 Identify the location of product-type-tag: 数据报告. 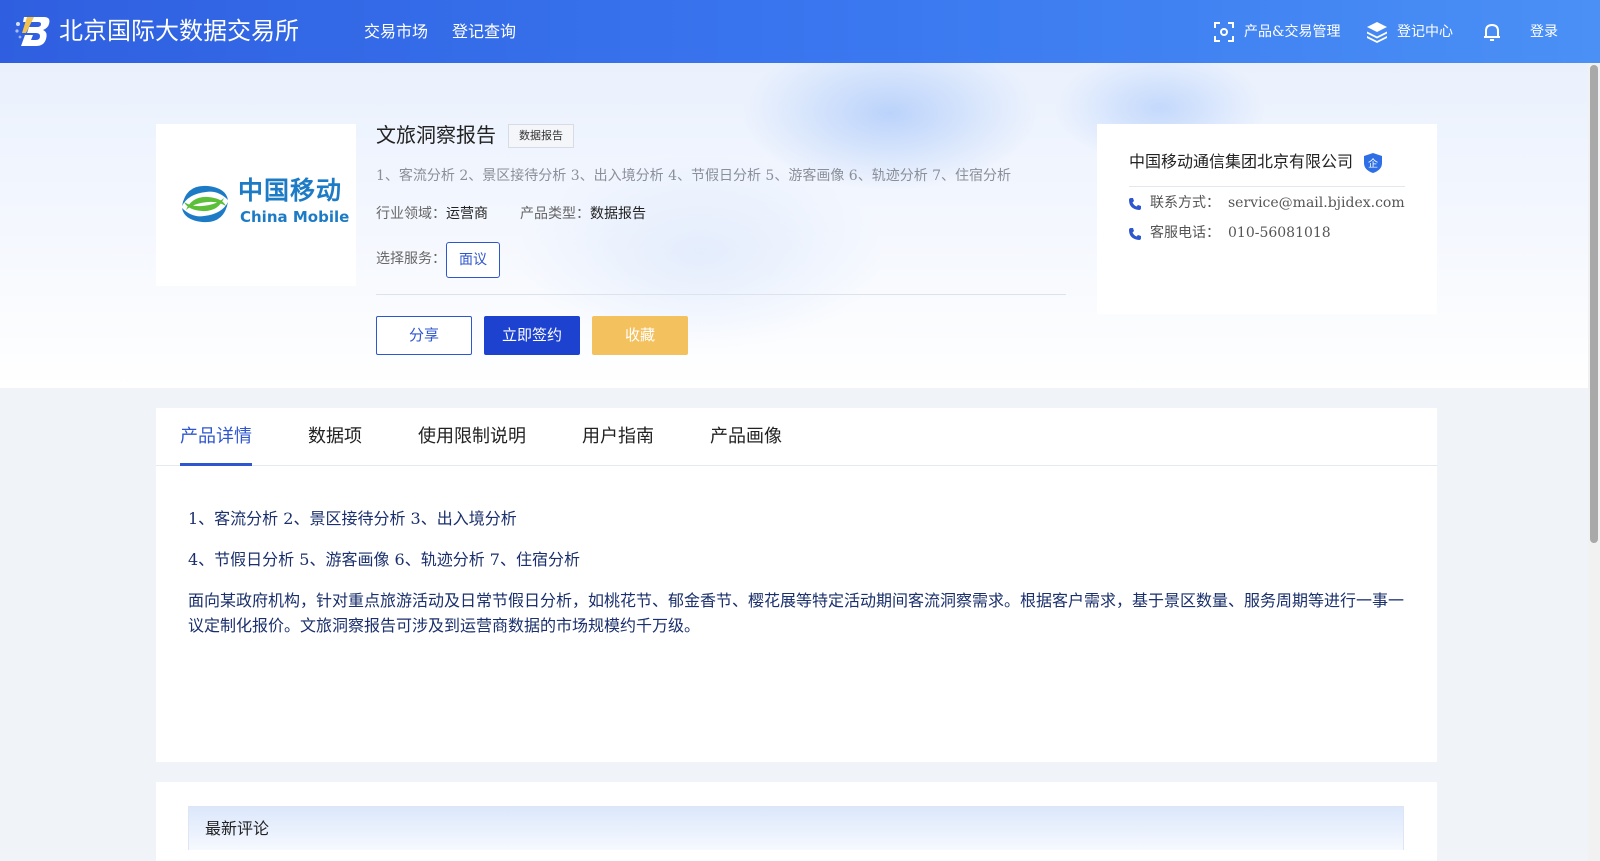
(541, 136).